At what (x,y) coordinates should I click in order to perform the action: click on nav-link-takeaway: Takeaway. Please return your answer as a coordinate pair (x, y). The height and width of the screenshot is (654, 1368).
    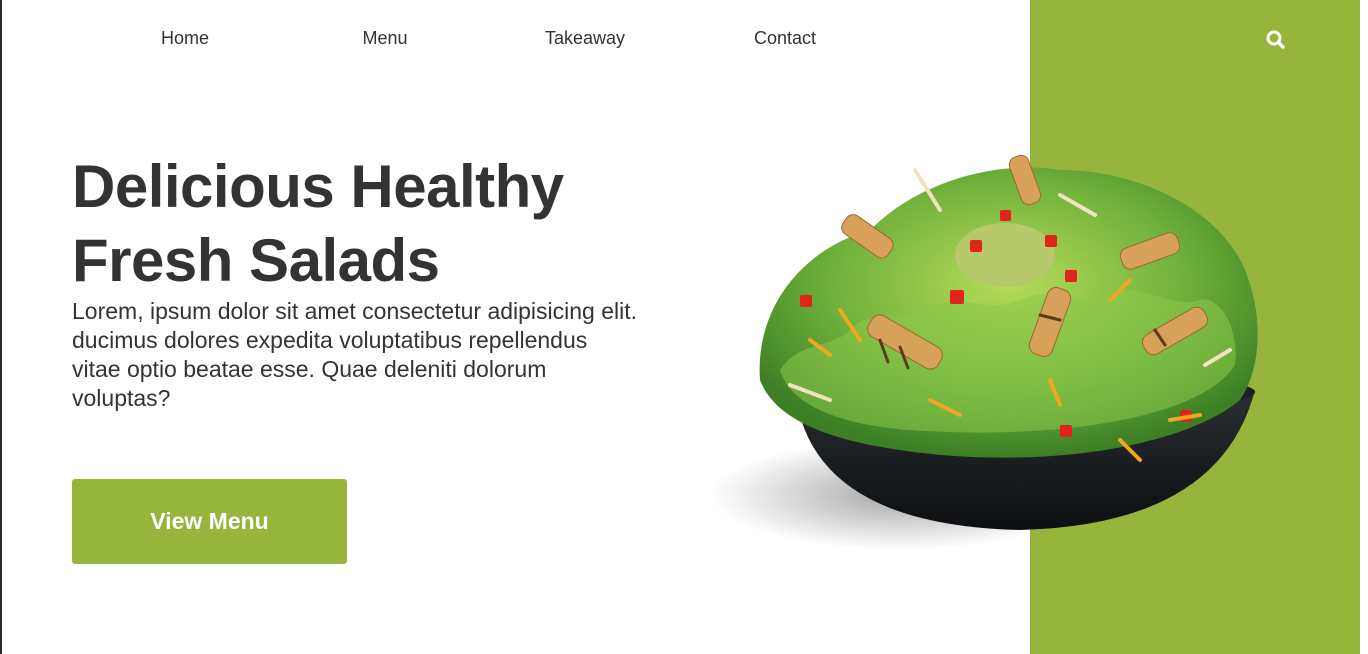
    Looking at the image, I should click on (585, 38).